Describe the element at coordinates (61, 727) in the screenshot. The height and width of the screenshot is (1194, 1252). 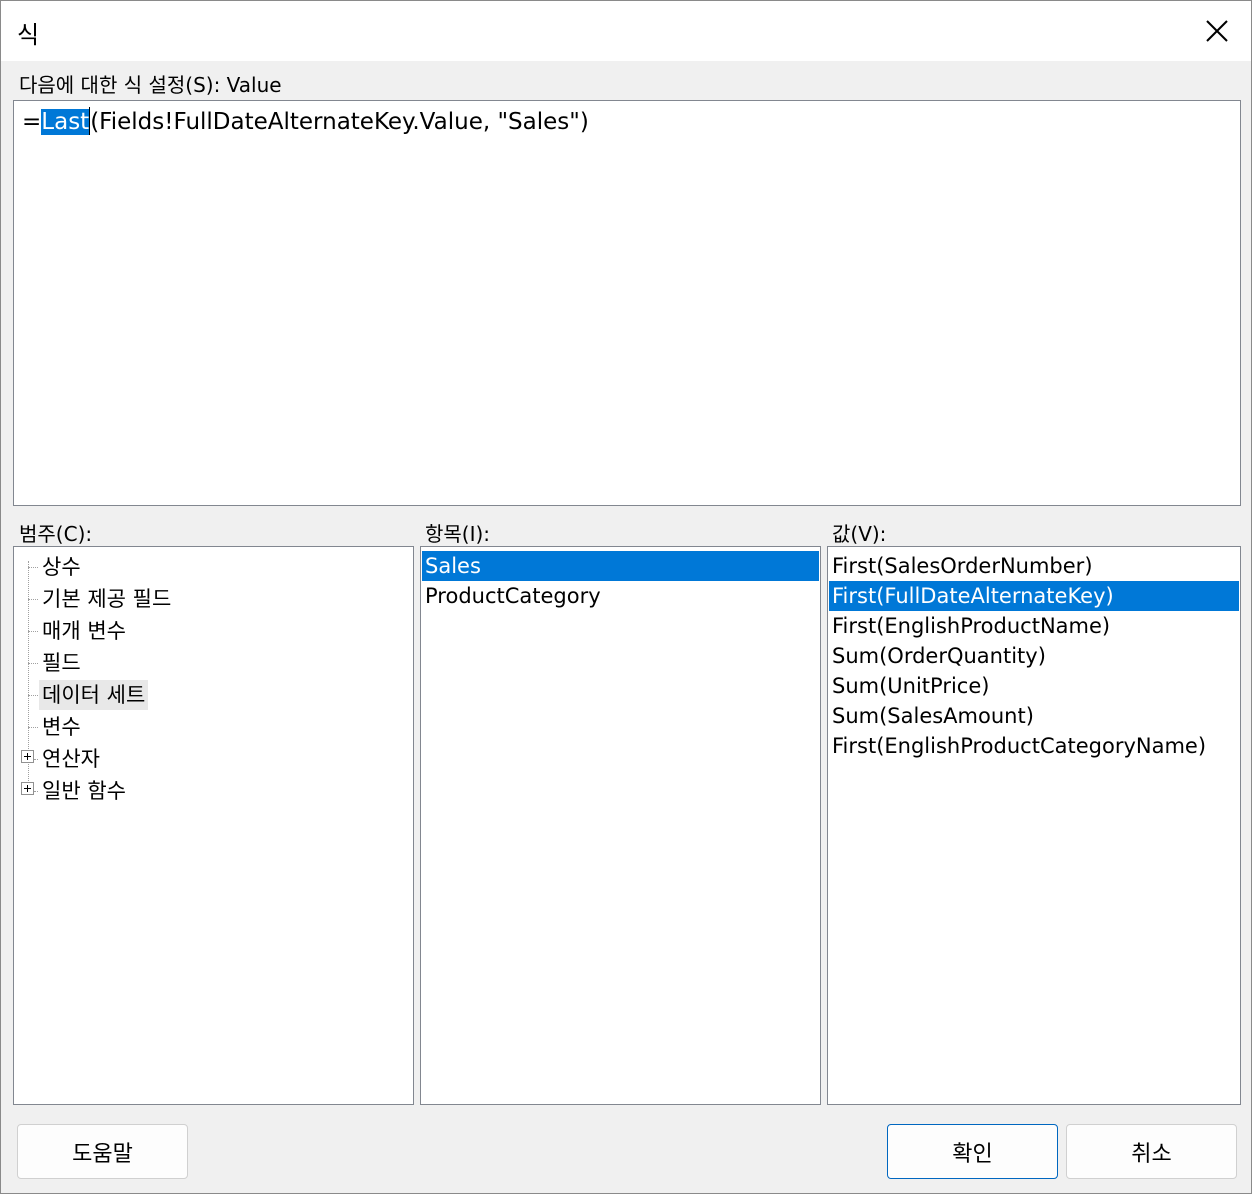
I see `tree-item-variables: 변수` at that location.